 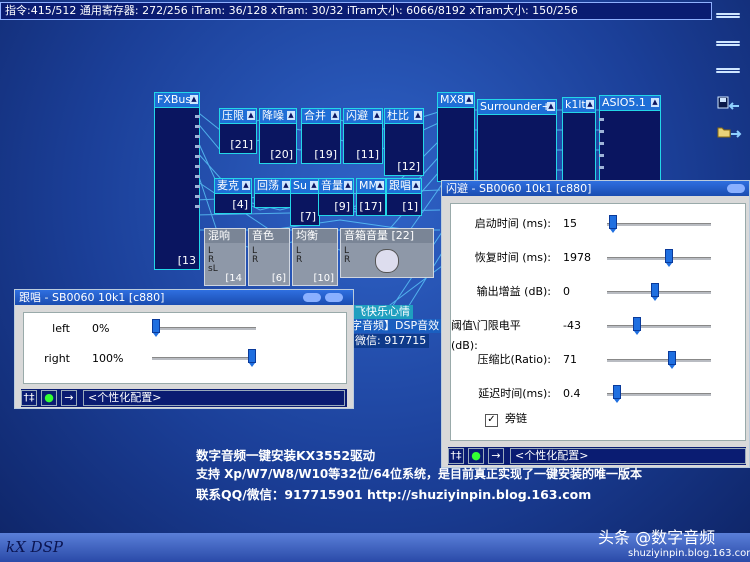 What do you see at coordinates (177, 181) in the screenshot?
I see `module-fxbus: FXBus ▲ [13` at bounding box center [177, 181].